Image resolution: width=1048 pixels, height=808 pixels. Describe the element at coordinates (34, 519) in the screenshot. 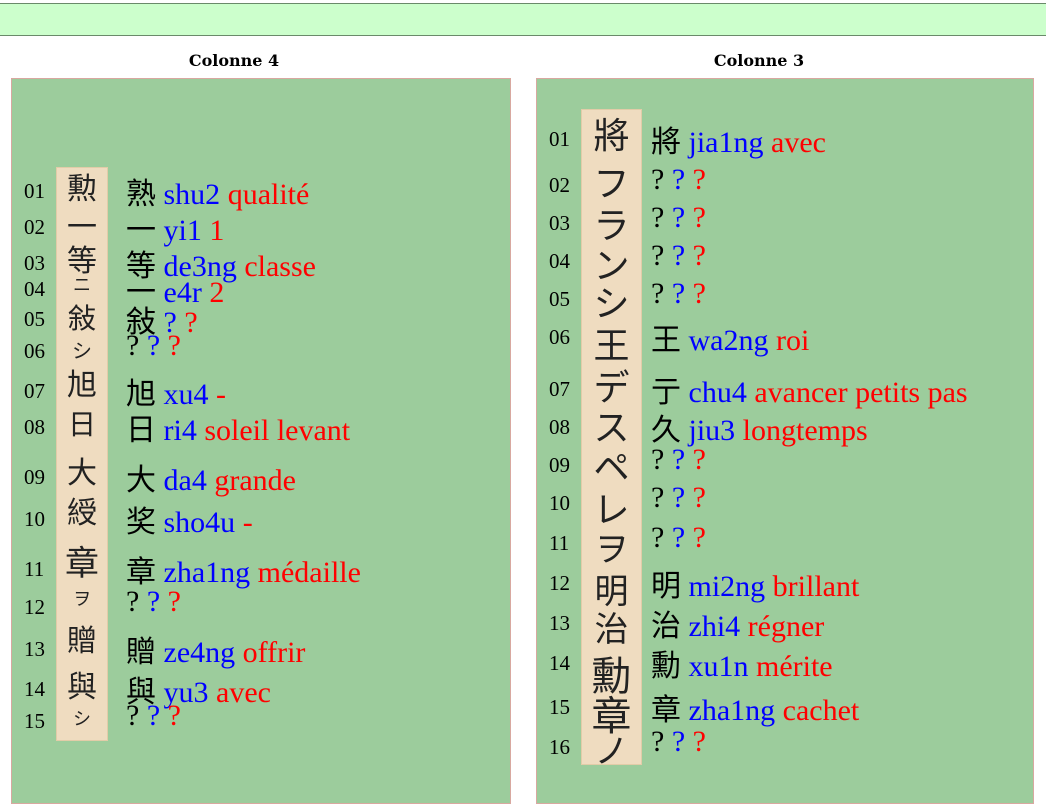

I see `row-number: 10` at that location.